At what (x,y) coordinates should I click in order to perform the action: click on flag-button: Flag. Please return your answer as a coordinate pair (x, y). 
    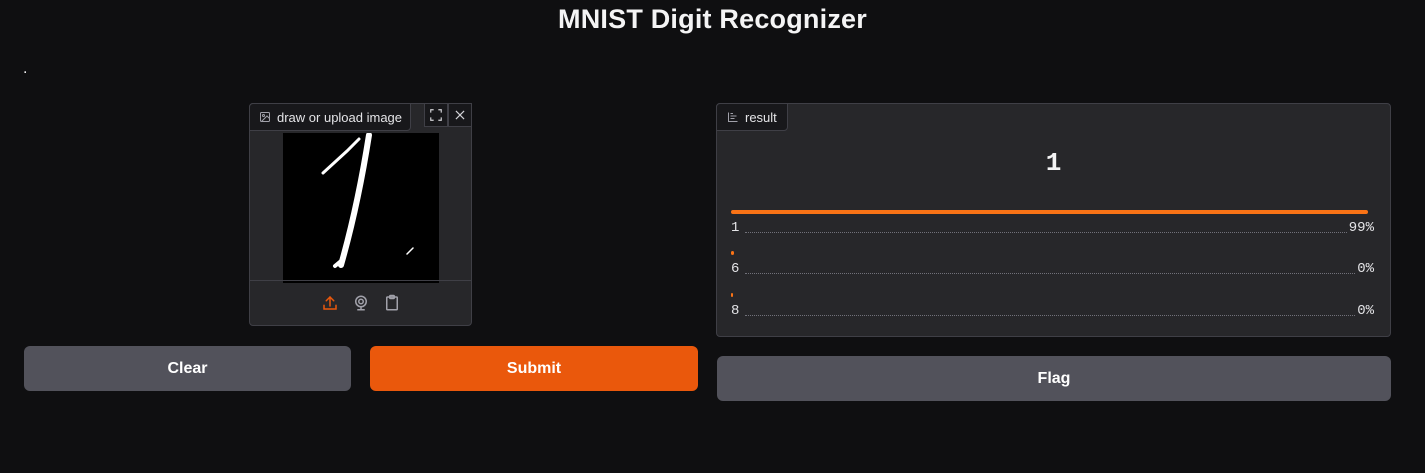
    Looking at the image, I should click on (1054, 378).